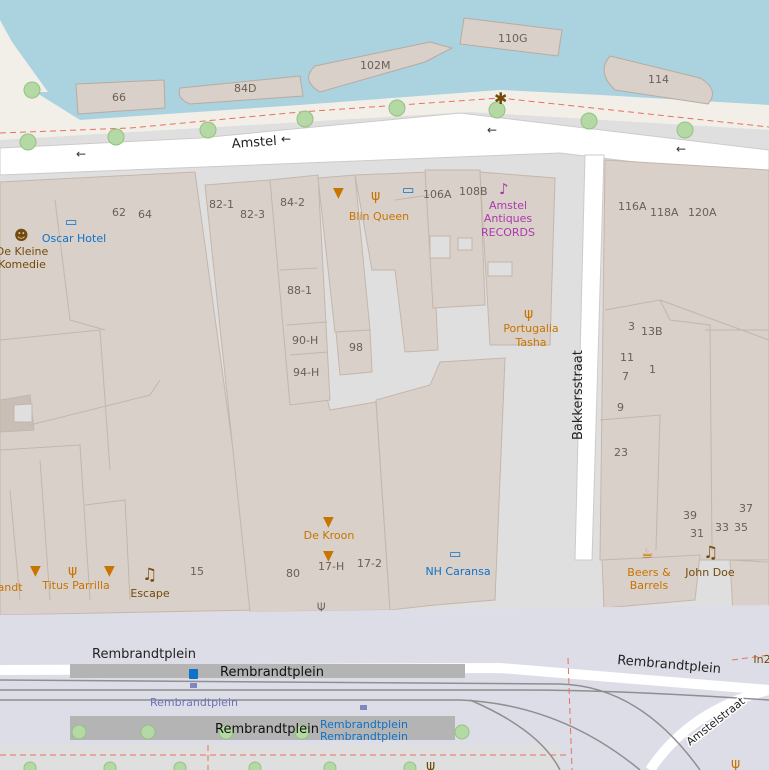  I want to click on house-number: 33, so click(722, 527).